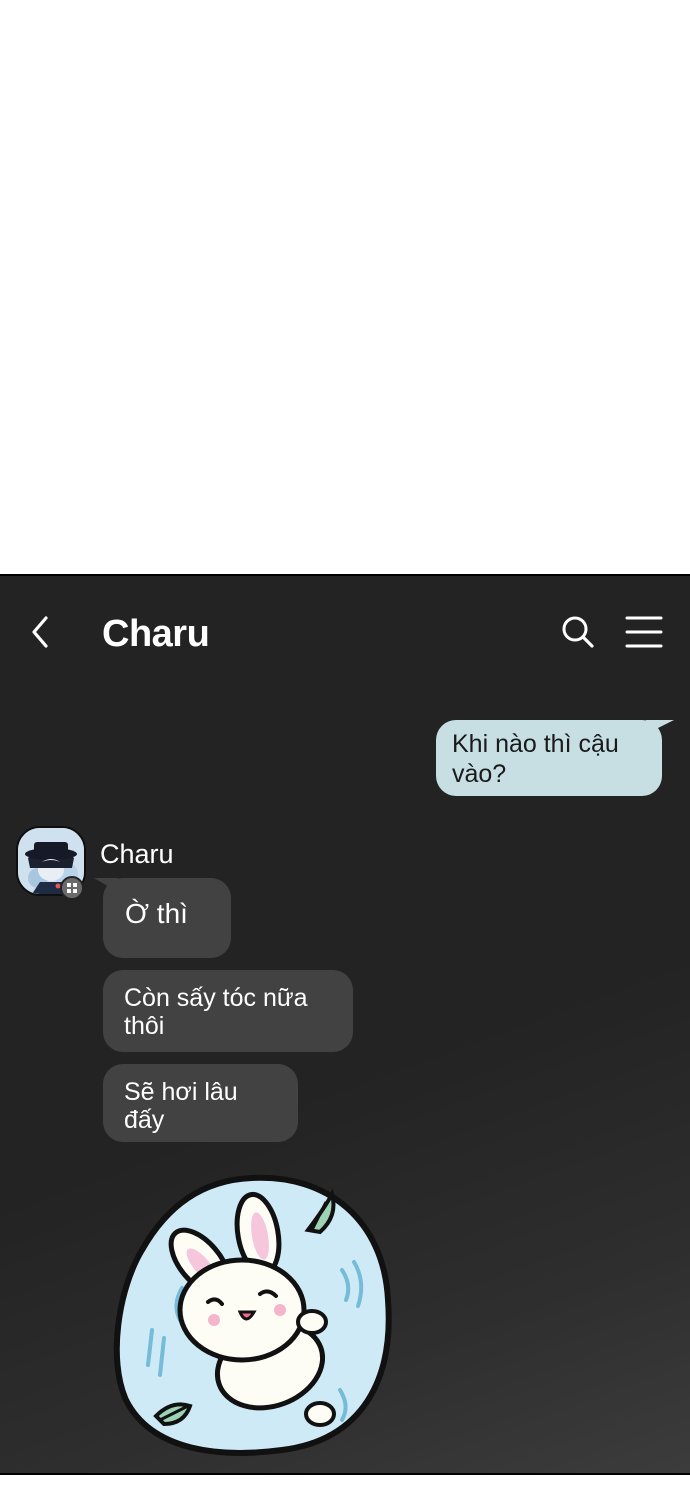  I want to click on hamburger-menu-icon, so click(644, 632).